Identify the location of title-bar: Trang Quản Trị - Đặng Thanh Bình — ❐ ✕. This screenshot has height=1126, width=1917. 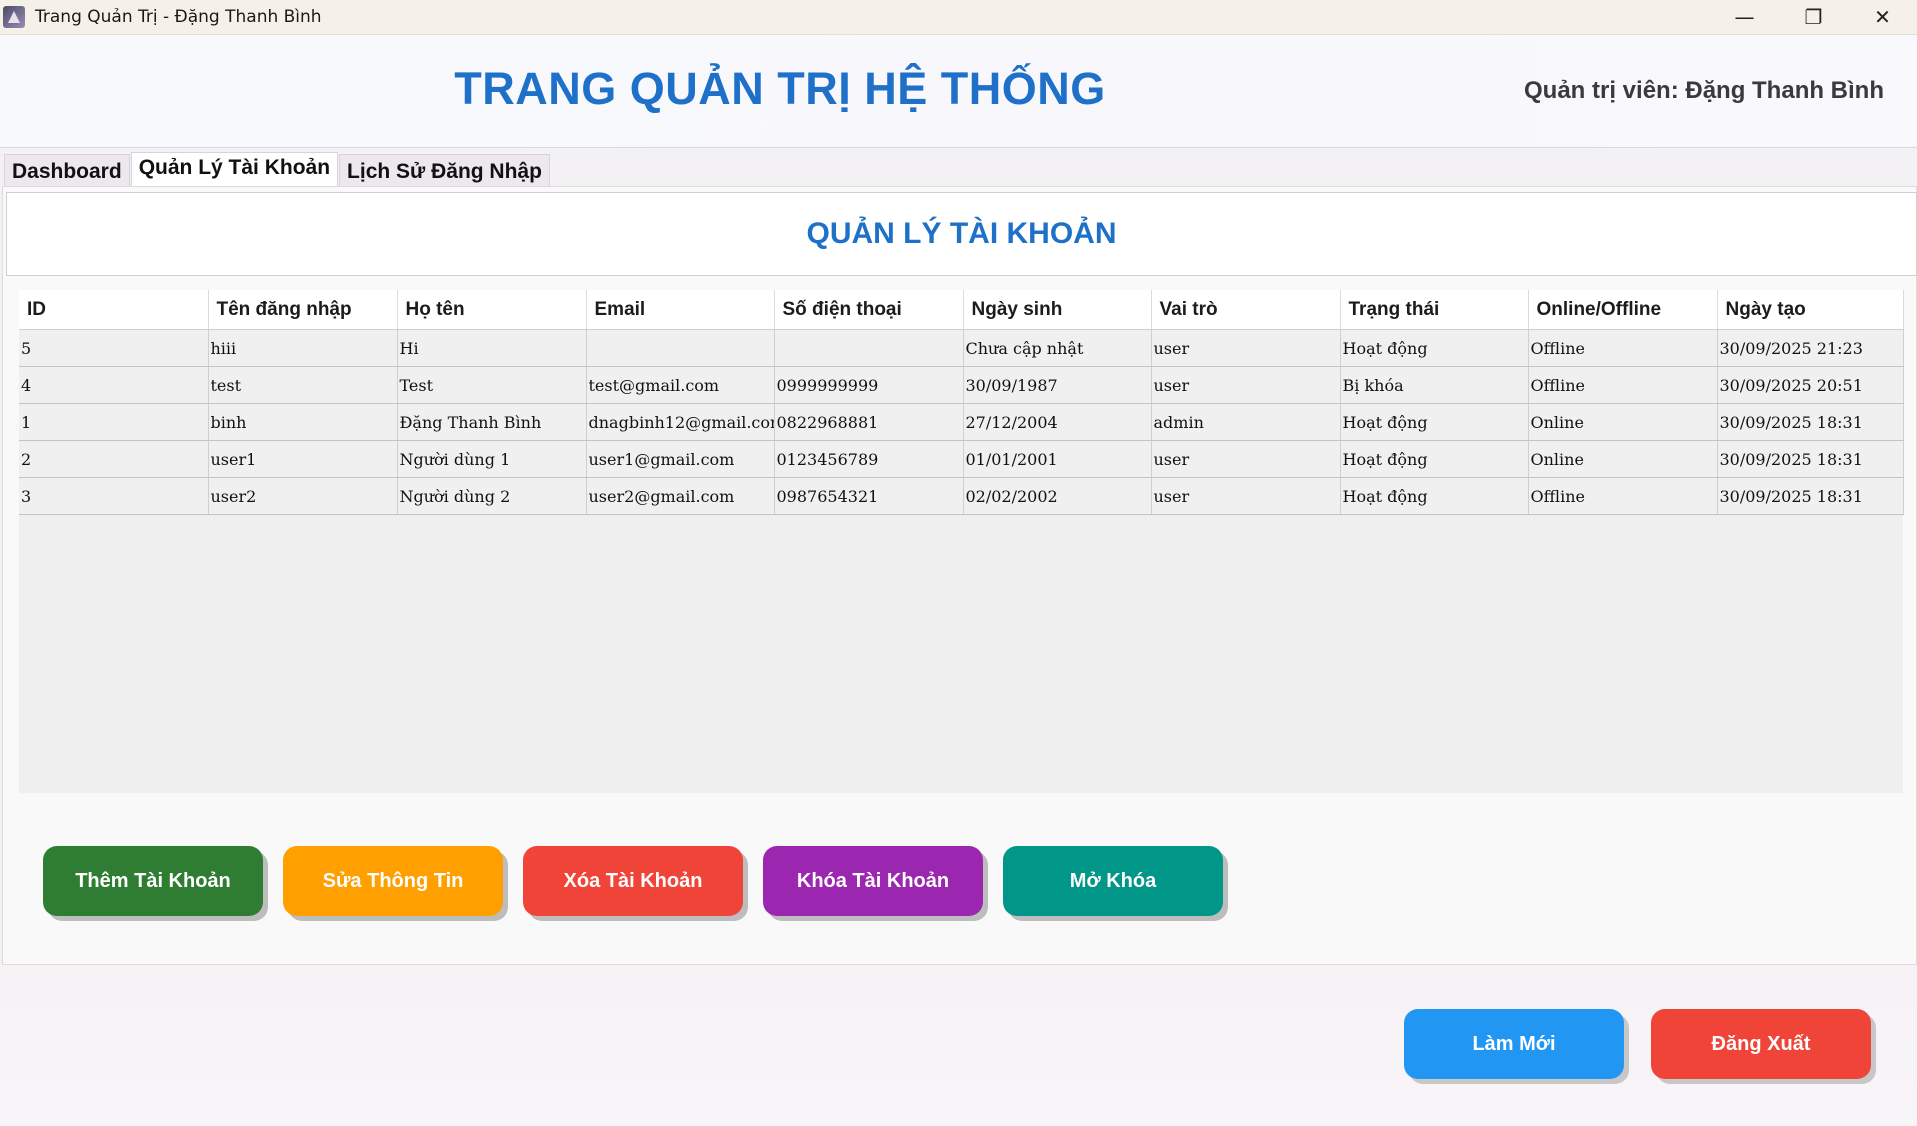
(958, 17).